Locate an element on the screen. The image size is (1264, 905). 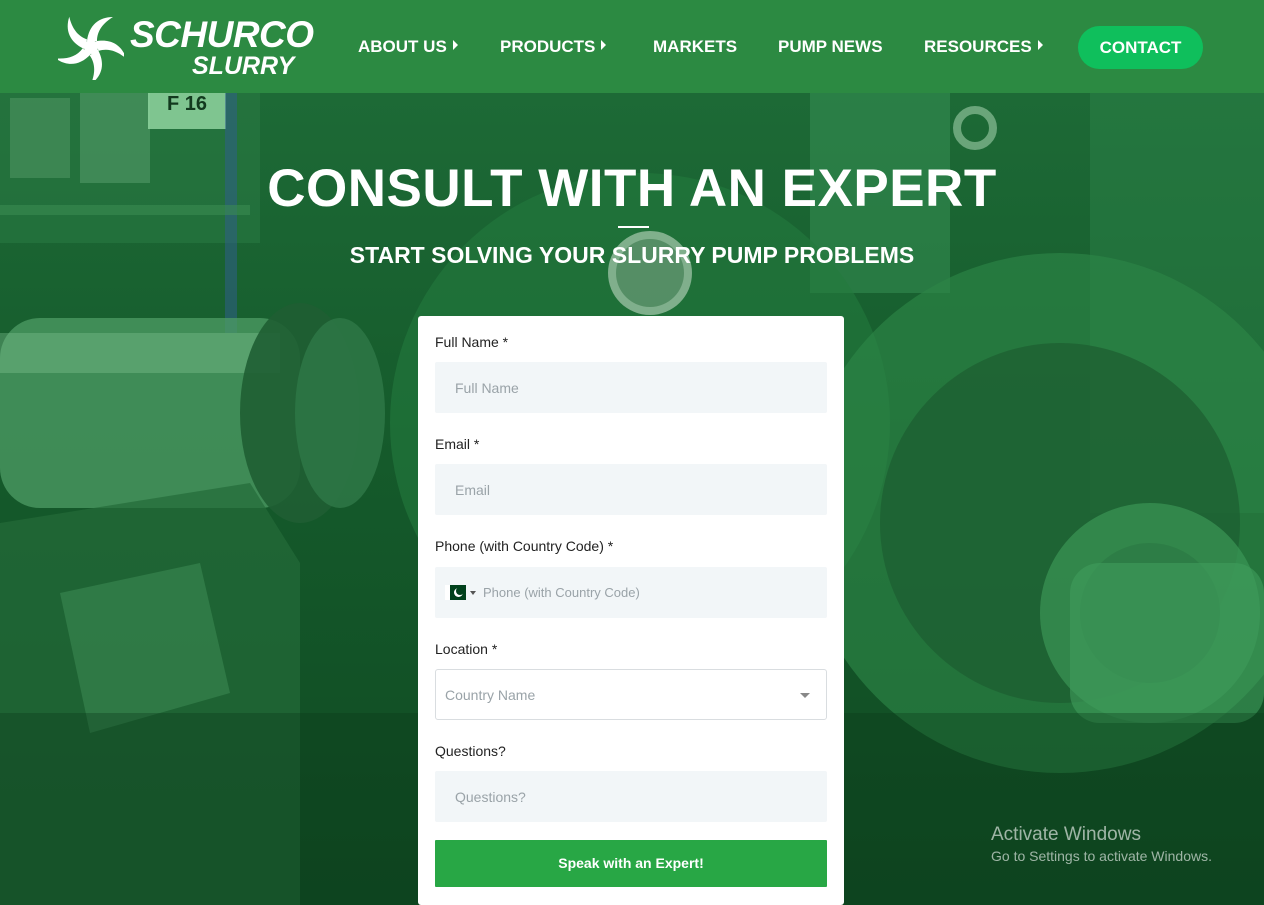
schurco-slurry-logo: SCHURCO SLURRY is located at coordinates (186, 47).